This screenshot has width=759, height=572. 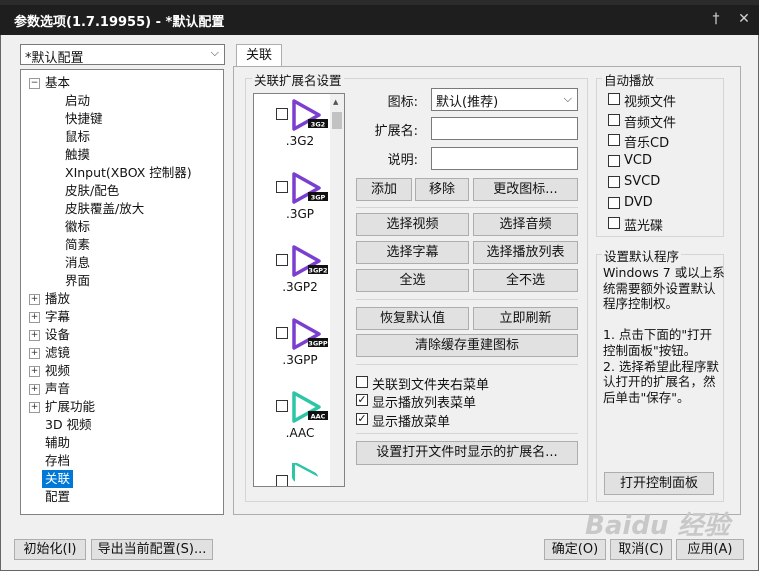 What do you see at coordinates (70, 407) in the screenshot?
I see `tree-item: 扩展功能` at bounding box center [70, 407].